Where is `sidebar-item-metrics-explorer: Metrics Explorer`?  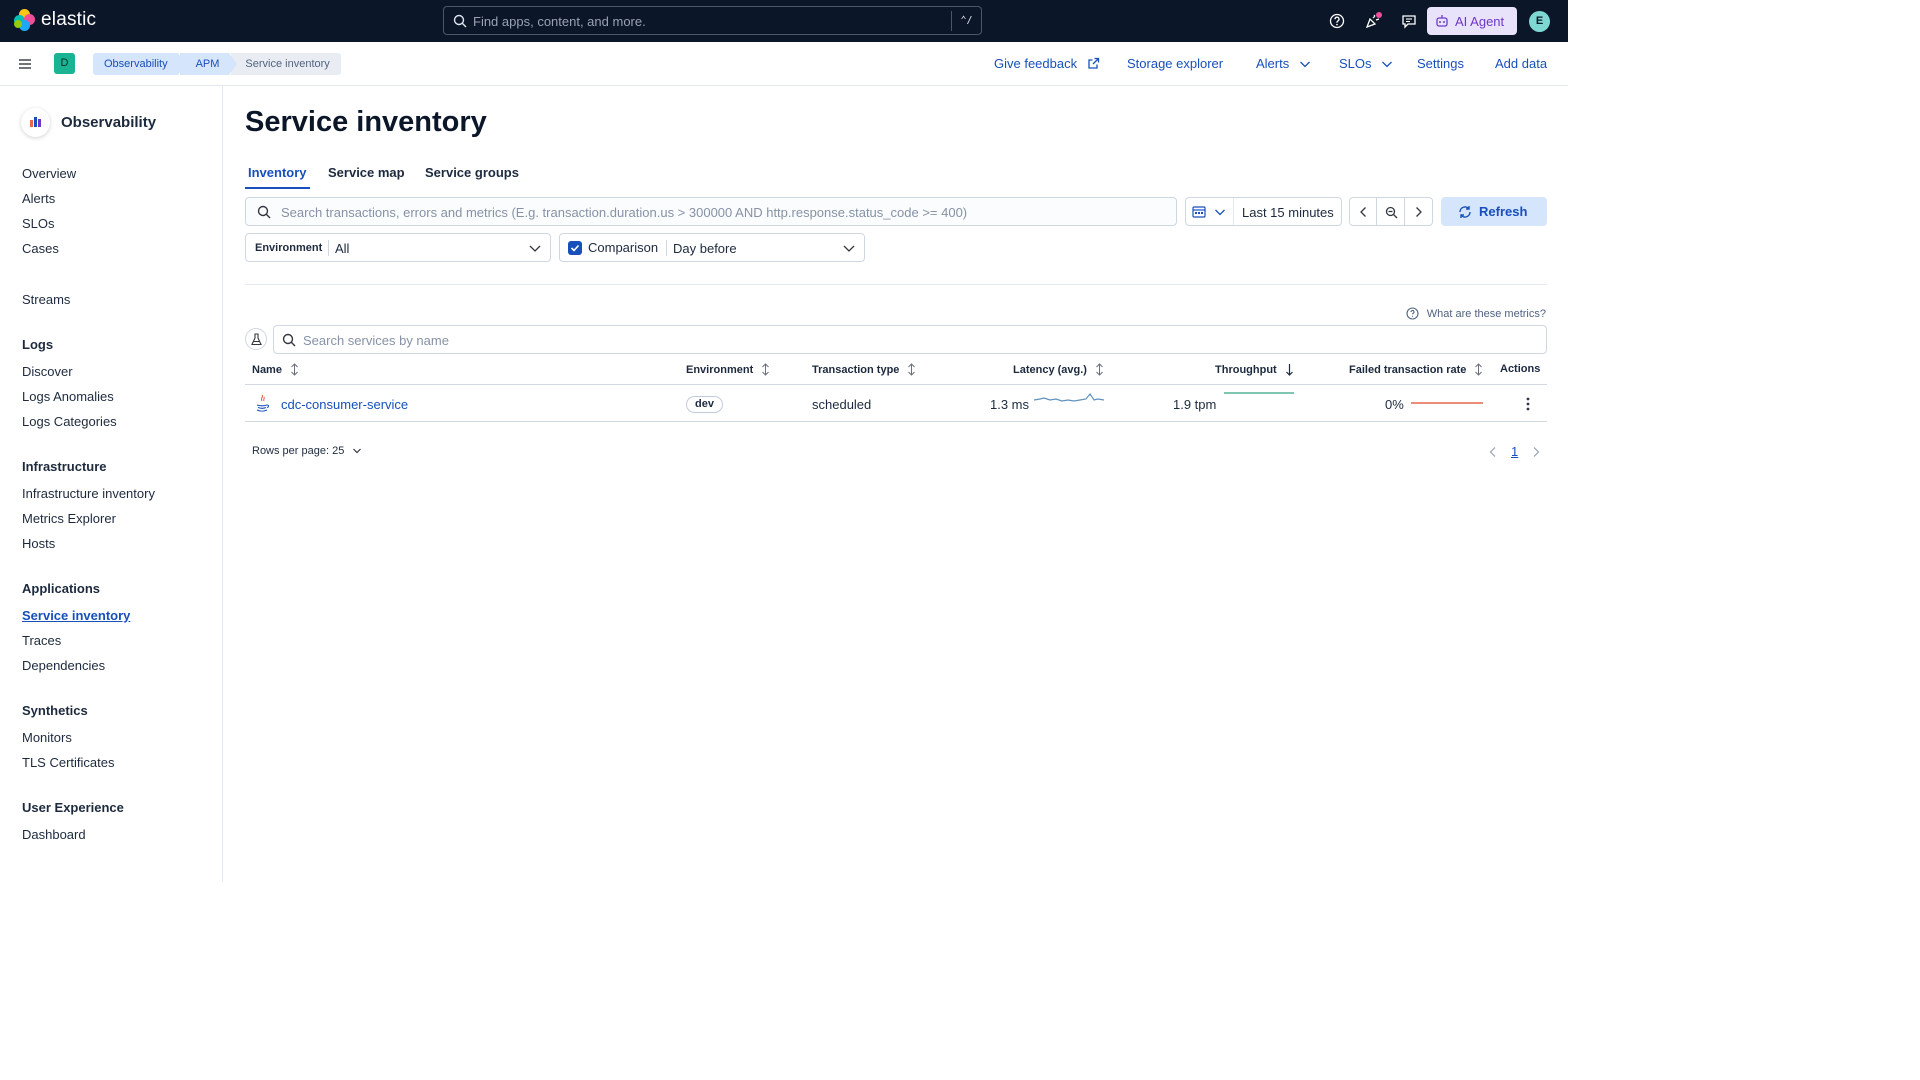 sidebar-item-metrics-explorer: Metrics Explorer is located at coordinates (69, 518).